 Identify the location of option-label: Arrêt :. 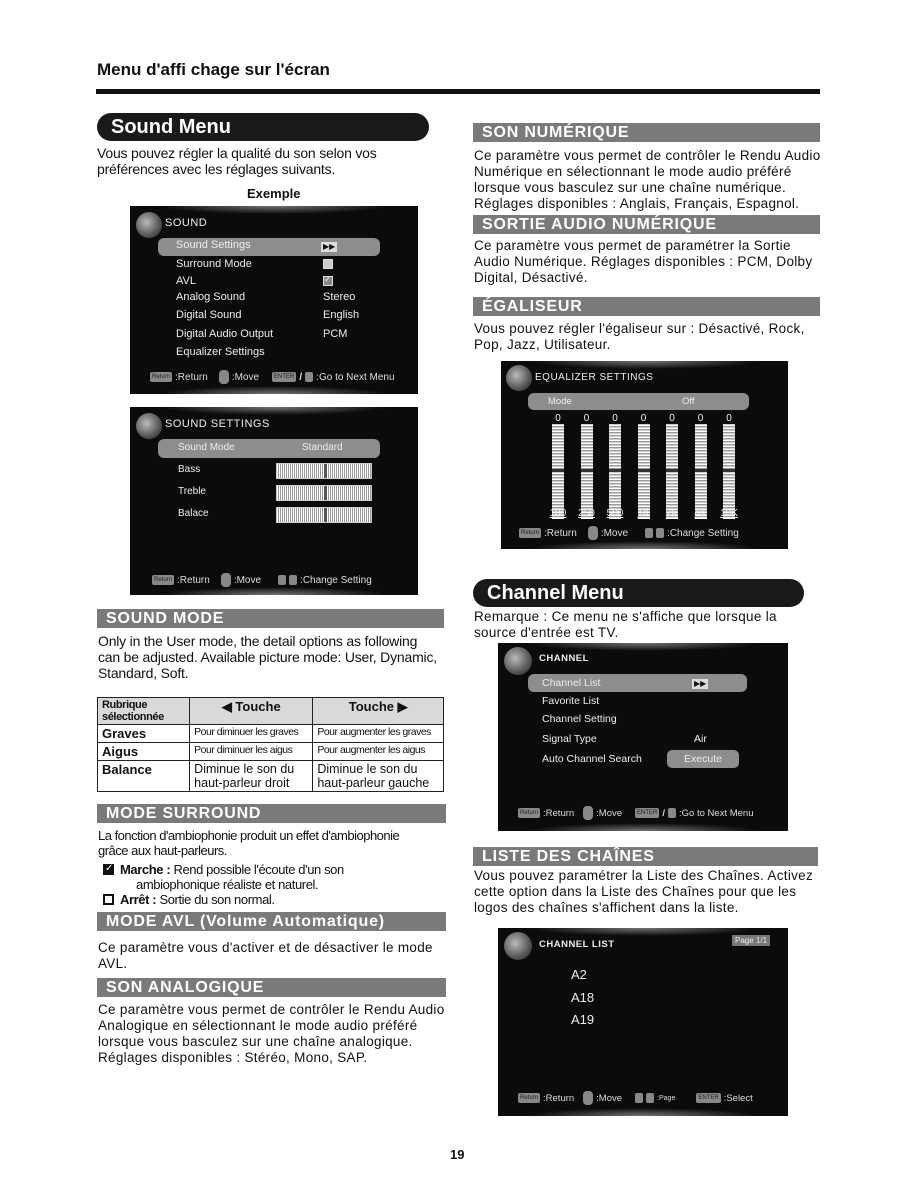
(138, 899).